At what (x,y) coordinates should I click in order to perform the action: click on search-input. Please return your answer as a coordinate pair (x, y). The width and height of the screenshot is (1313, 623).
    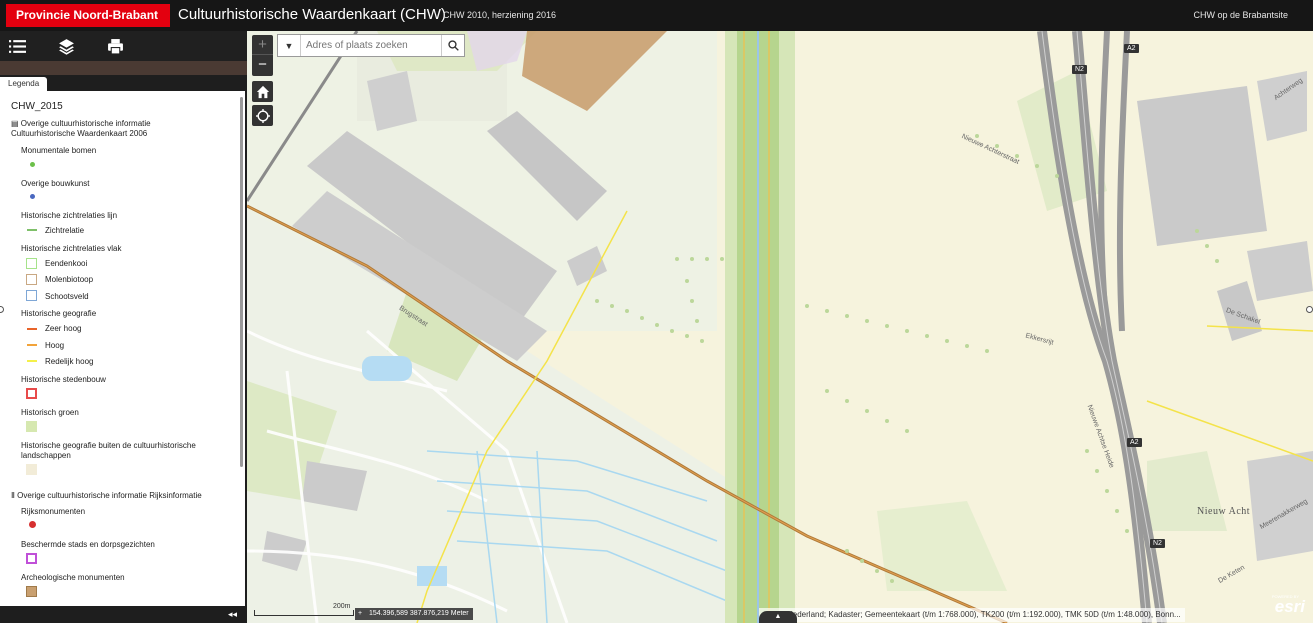
    Looking at the image, I should click on (371, 45).